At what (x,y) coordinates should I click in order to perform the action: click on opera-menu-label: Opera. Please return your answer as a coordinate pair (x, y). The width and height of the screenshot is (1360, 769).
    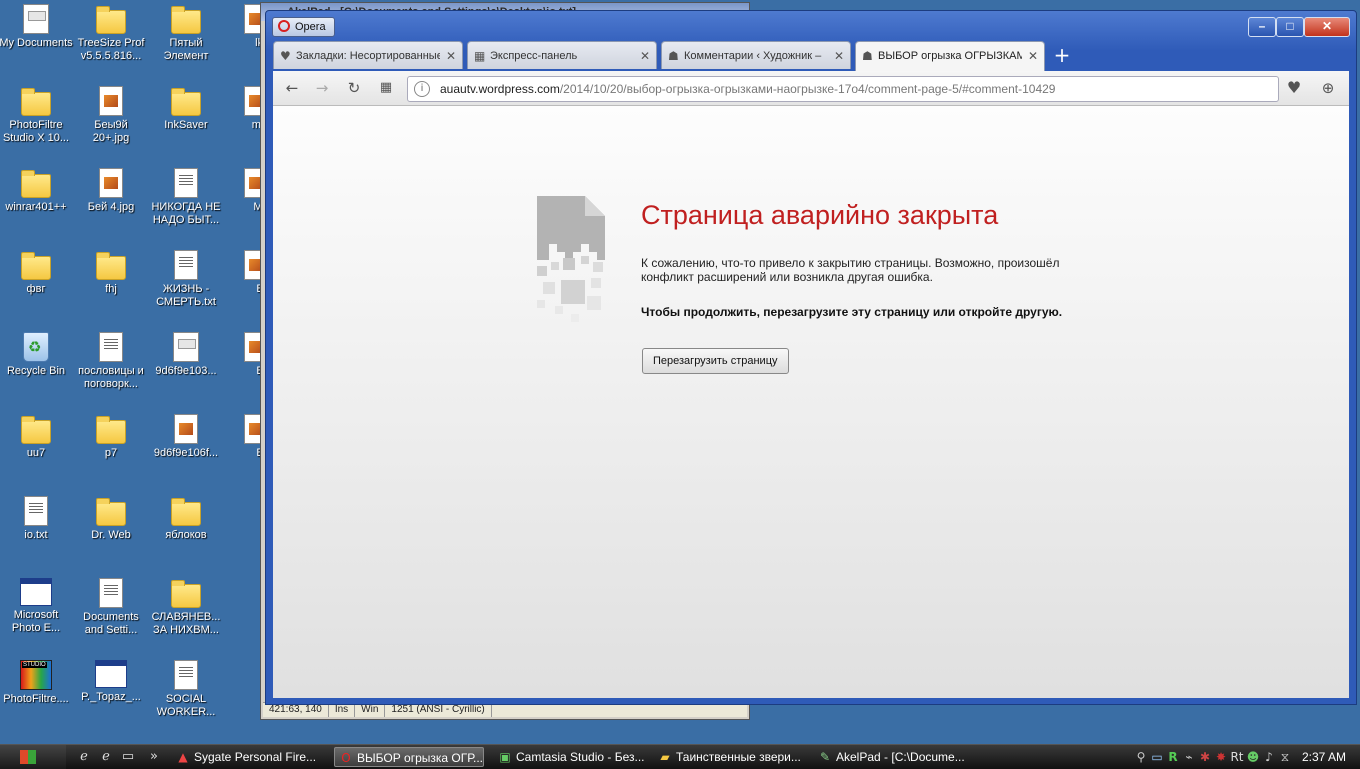
    Looking at the image, I should click on (310, 27).